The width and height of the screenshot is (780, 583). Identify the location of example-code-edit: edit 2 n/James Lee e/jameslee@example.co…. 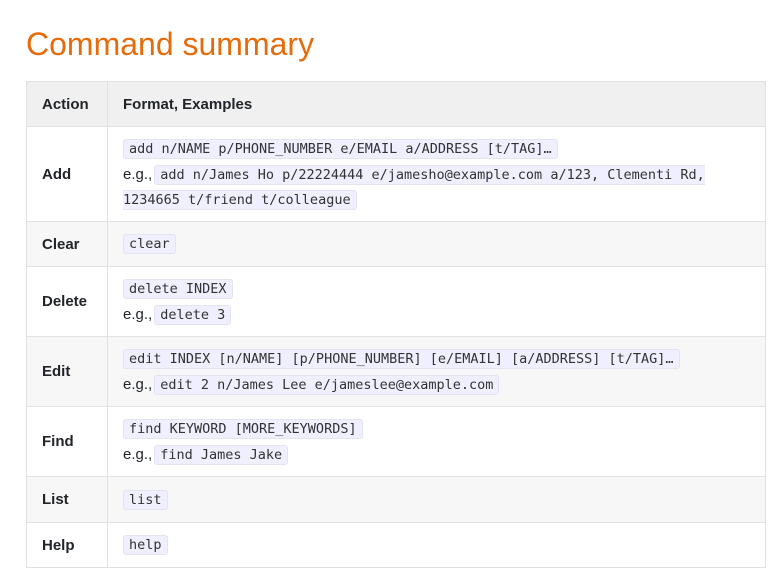
(327, 384).